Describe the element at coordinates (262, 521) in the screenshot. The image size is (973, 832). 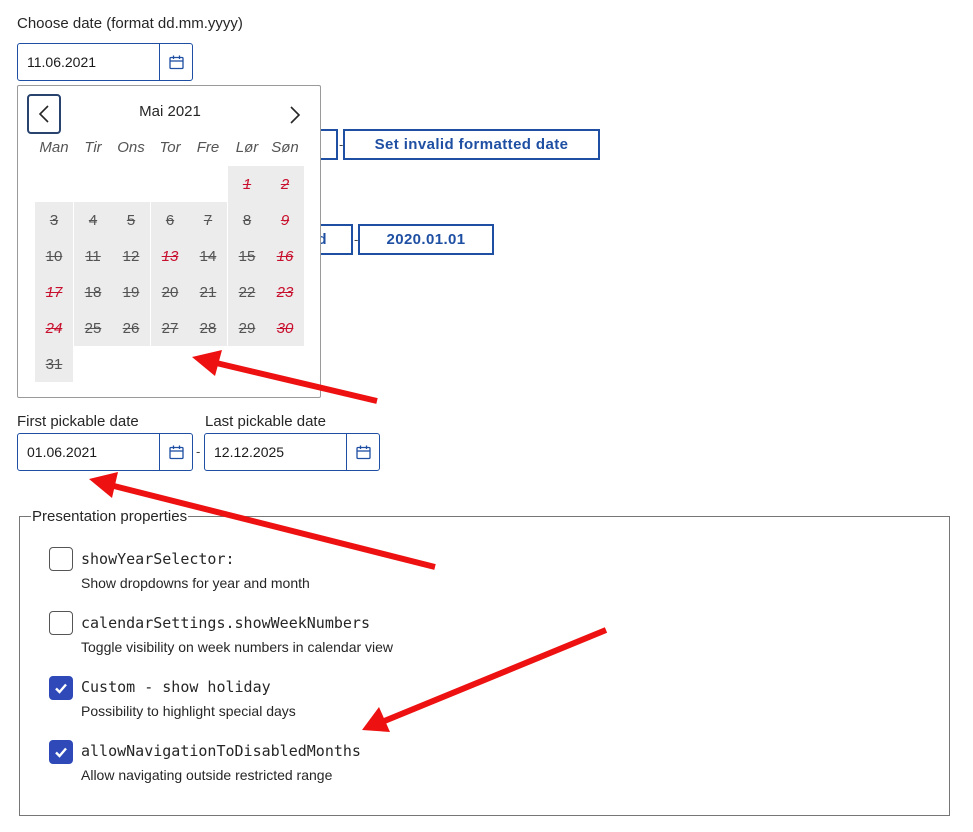
I see `annotation-arrow-first-date` at that location.